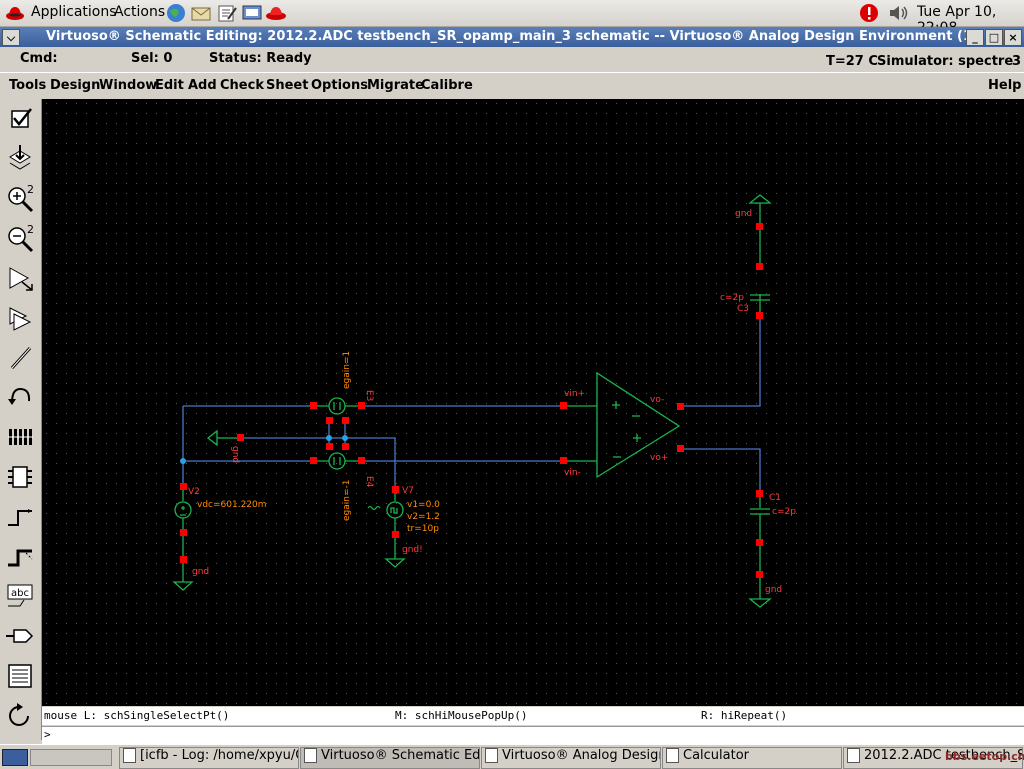 Image resolution: width=1024 pixels, height=769 pixels. I want to click on left-toolbar: 2 2 abc, so click(21, 419).